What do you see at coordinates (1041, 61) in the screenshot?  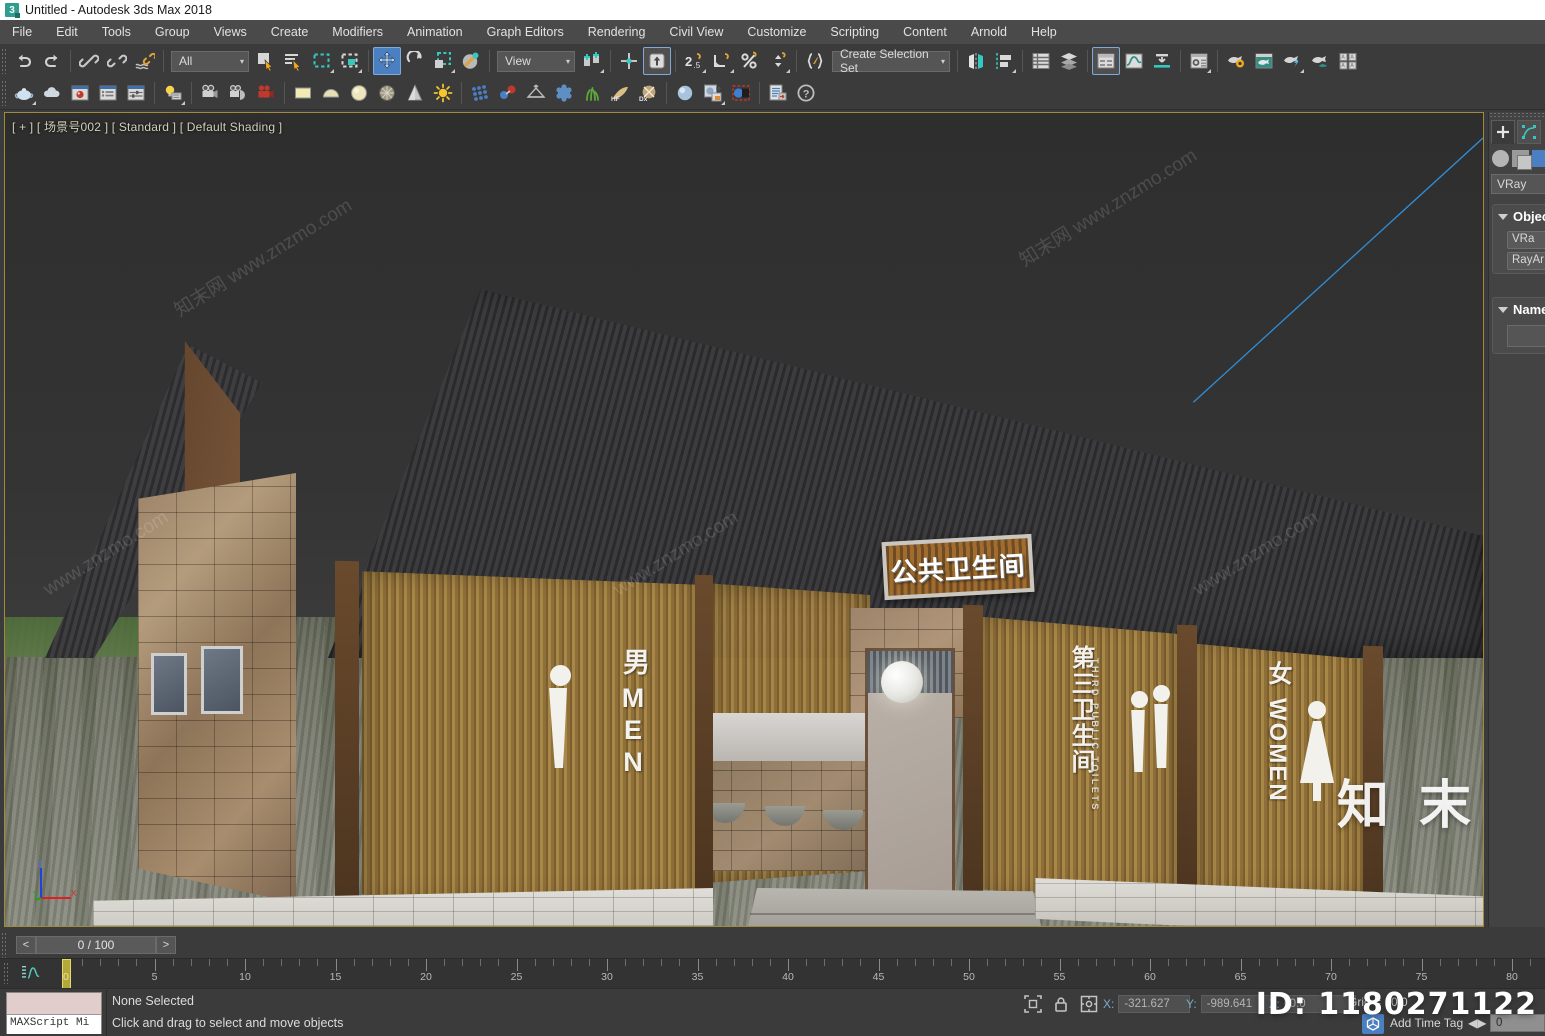 I see `layer-explorer-icon` at bounding box center [1041, 61].